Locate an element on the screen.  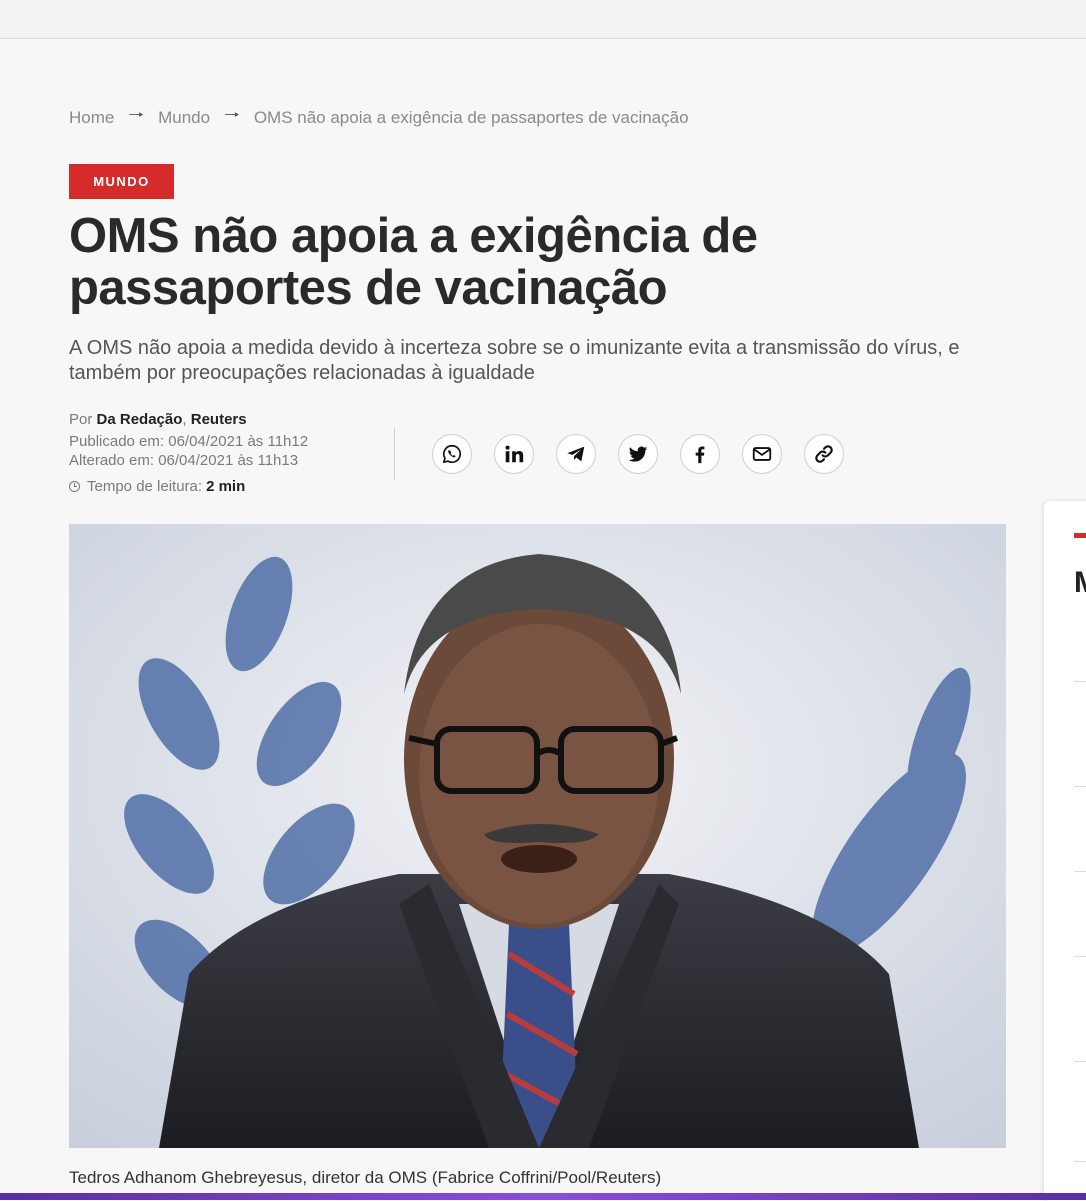
email-icon is located at coordinates (762, 454).